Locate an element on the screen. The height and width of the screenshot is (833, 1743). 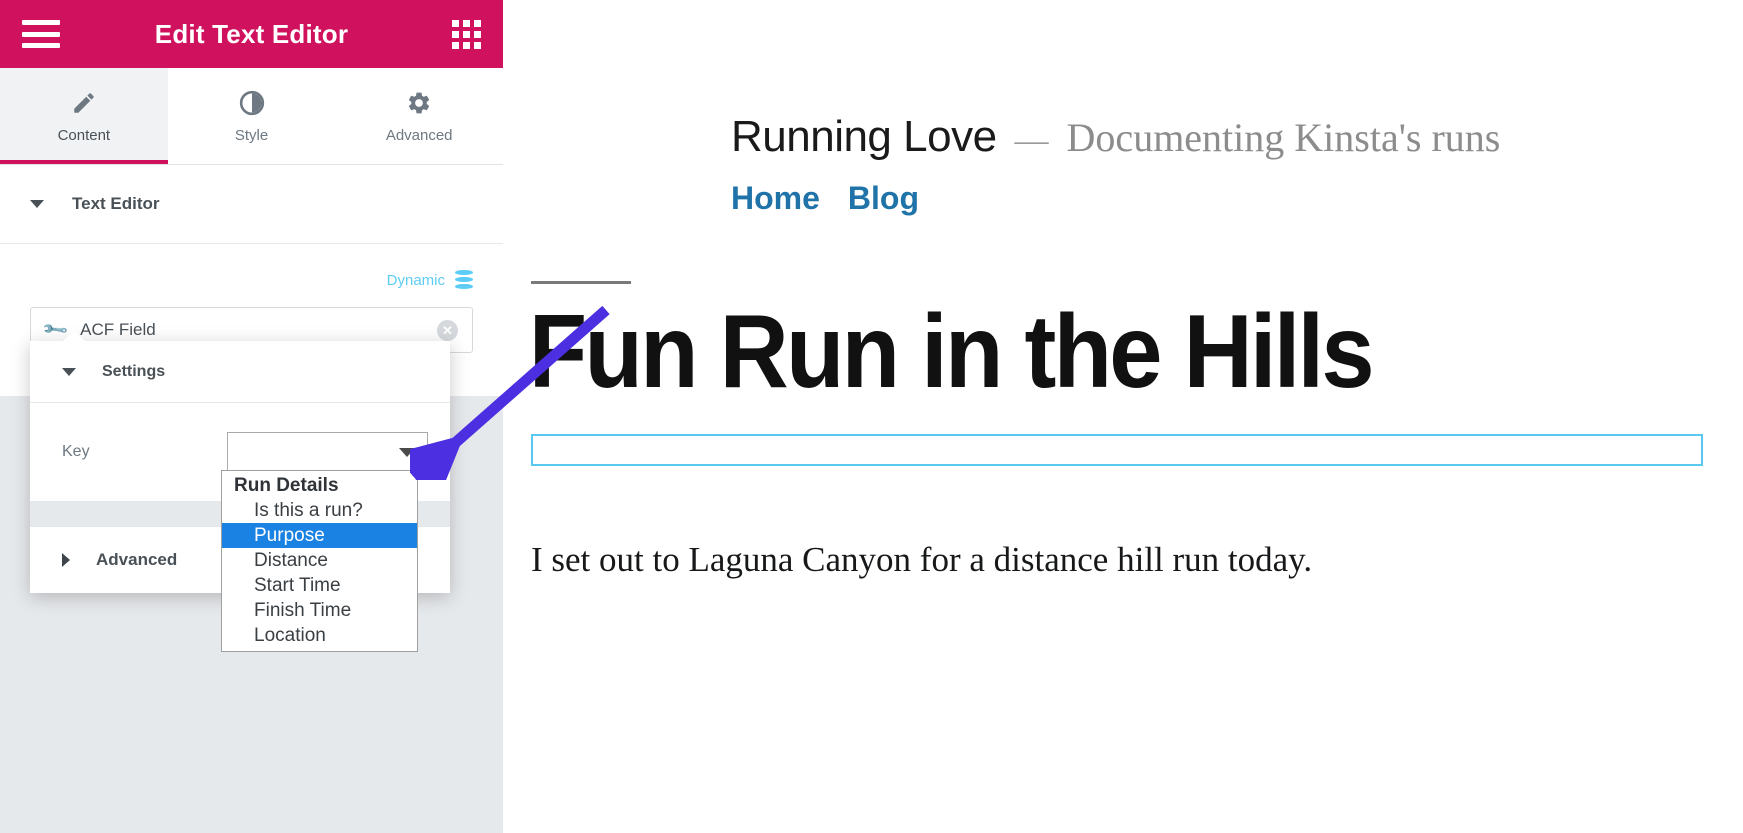
popover-settings-label: Settings is located at coordinates (134, 371).